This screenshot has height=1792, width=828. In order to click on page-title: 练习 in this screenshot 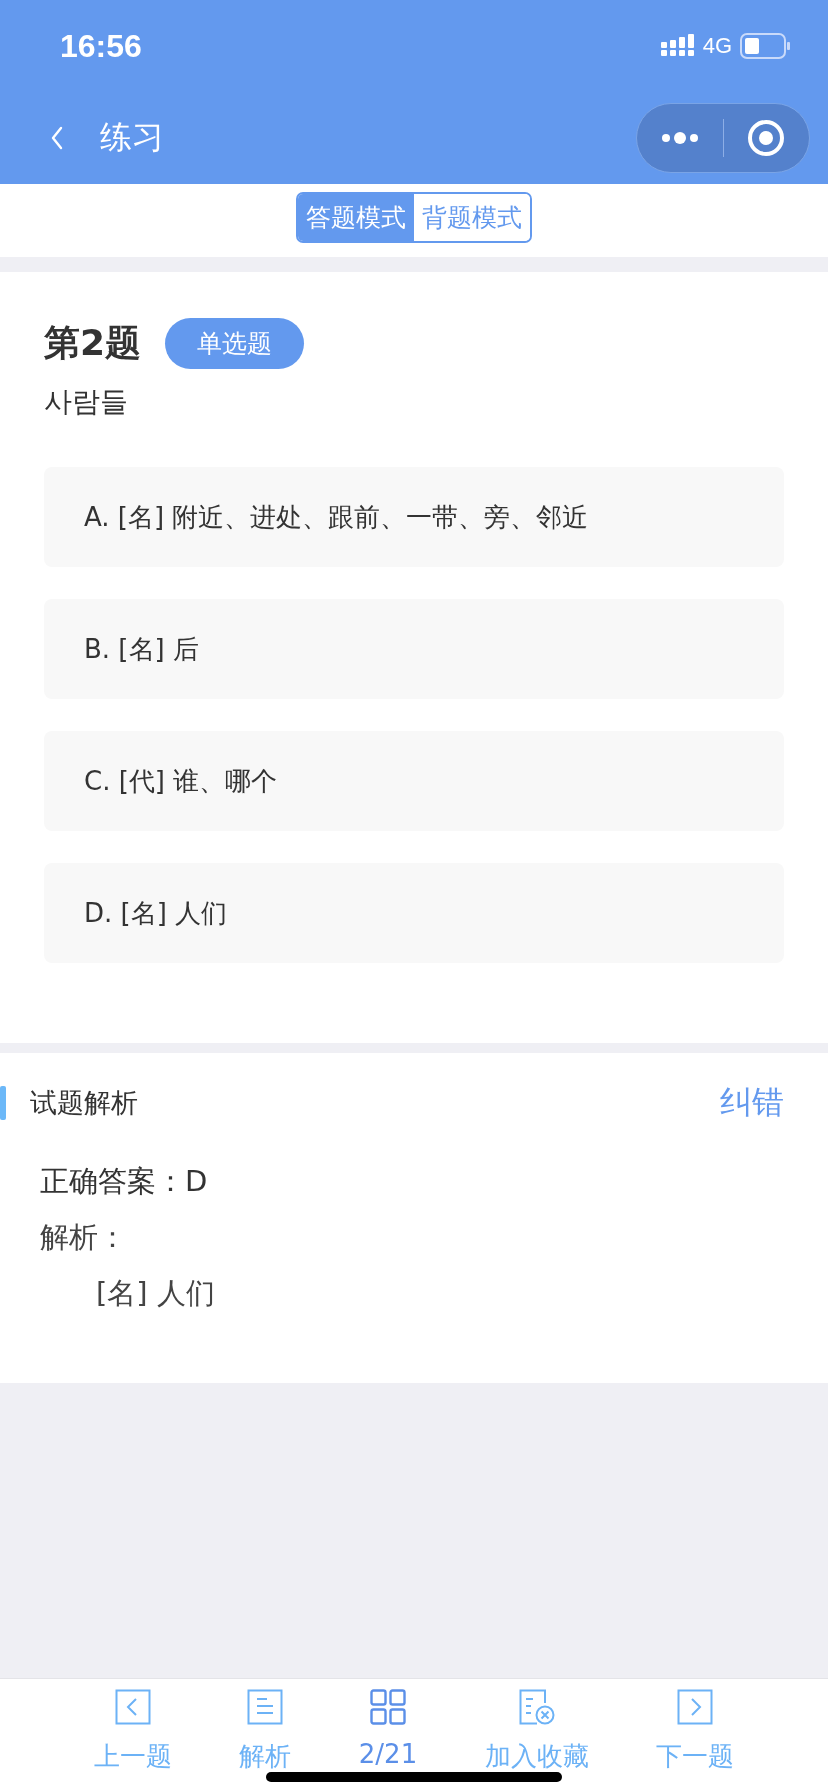, I will do `click(132, 137)`.